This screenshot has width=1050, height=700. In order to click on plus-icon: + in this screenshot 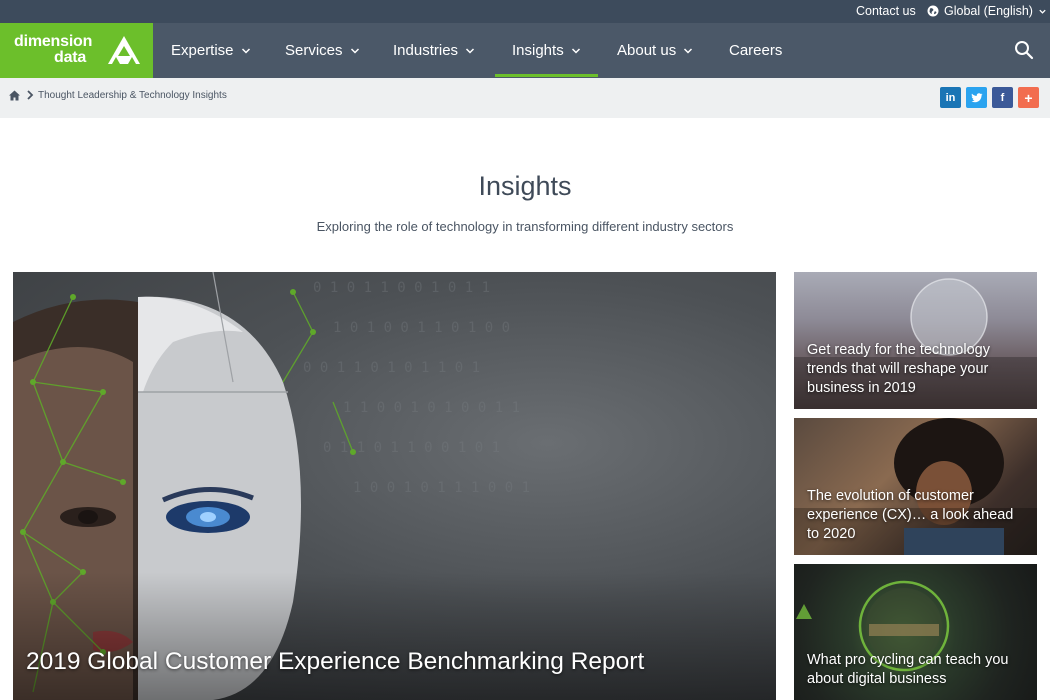, I will do `click(1028, 97)`.